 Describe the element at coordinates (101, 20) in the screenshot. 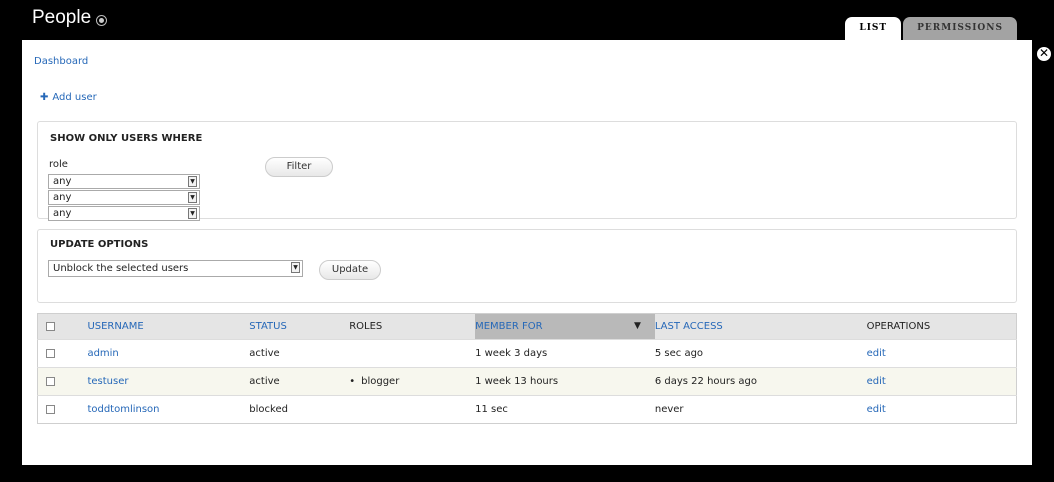

I see `add-shortcut-icon` at that location.